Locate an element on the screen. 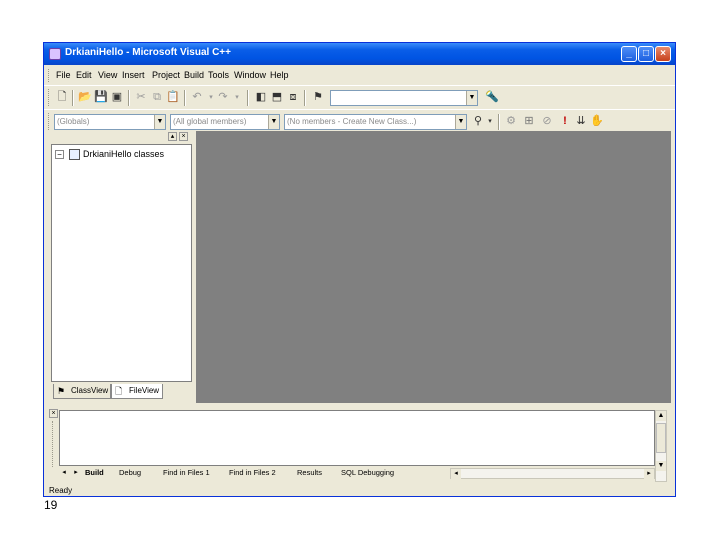  undo-icon: ↶ is located at coordinates (197, 97).